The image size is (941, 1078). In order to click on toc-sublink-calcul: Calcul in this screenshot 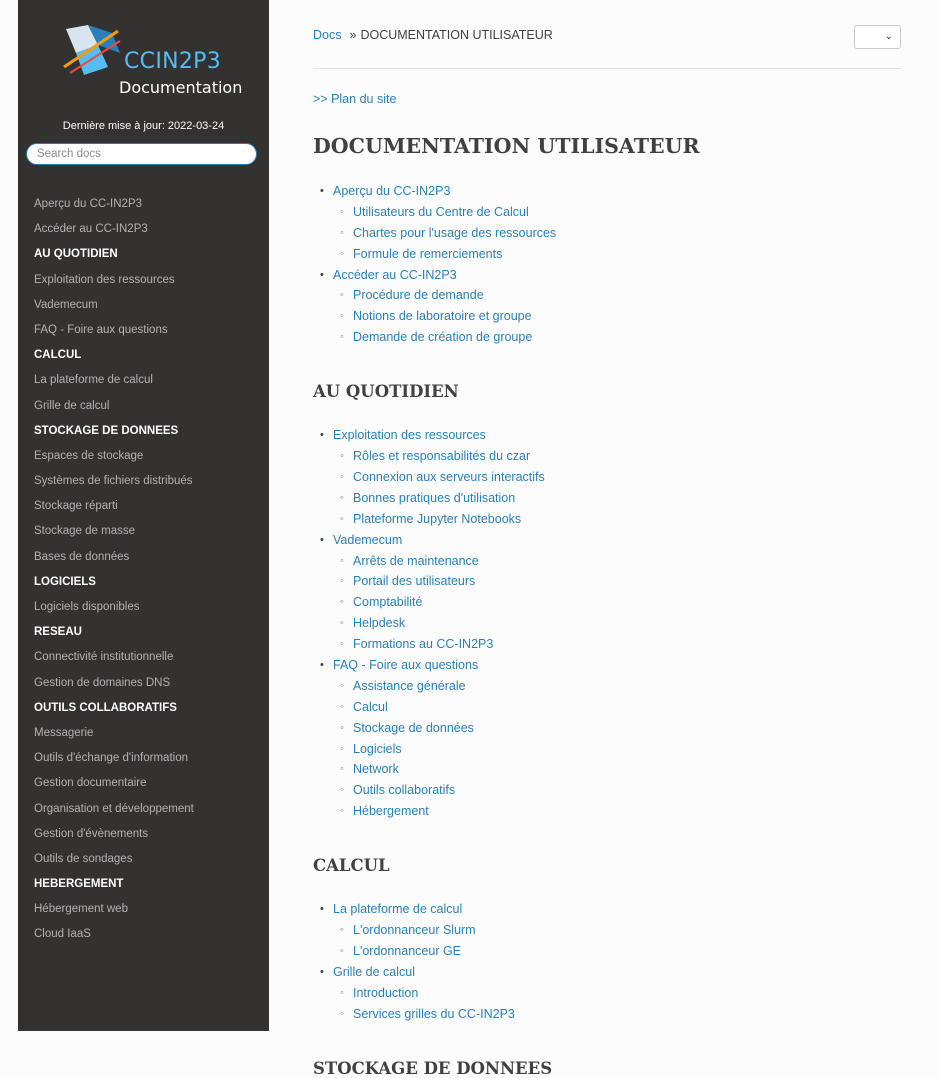, I will do `click(370, 707)`.